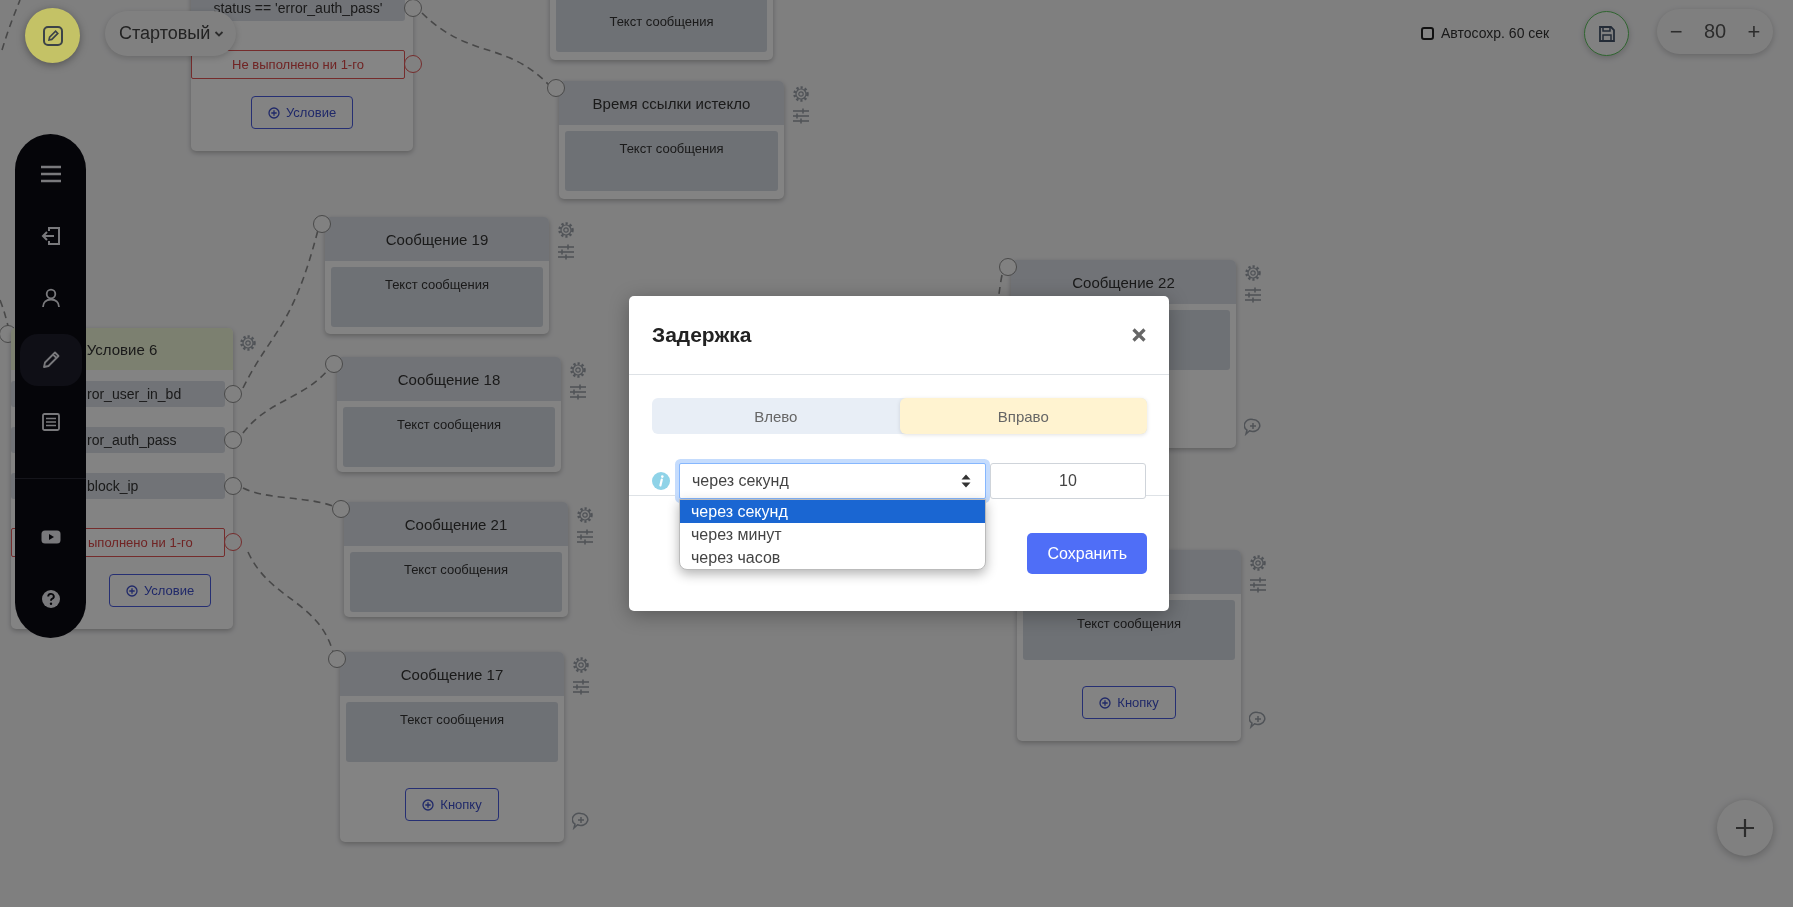 Image resolution: width=1793 pixels, height=907 pixels. I want to click on plus-icon, so click(1745, 828).